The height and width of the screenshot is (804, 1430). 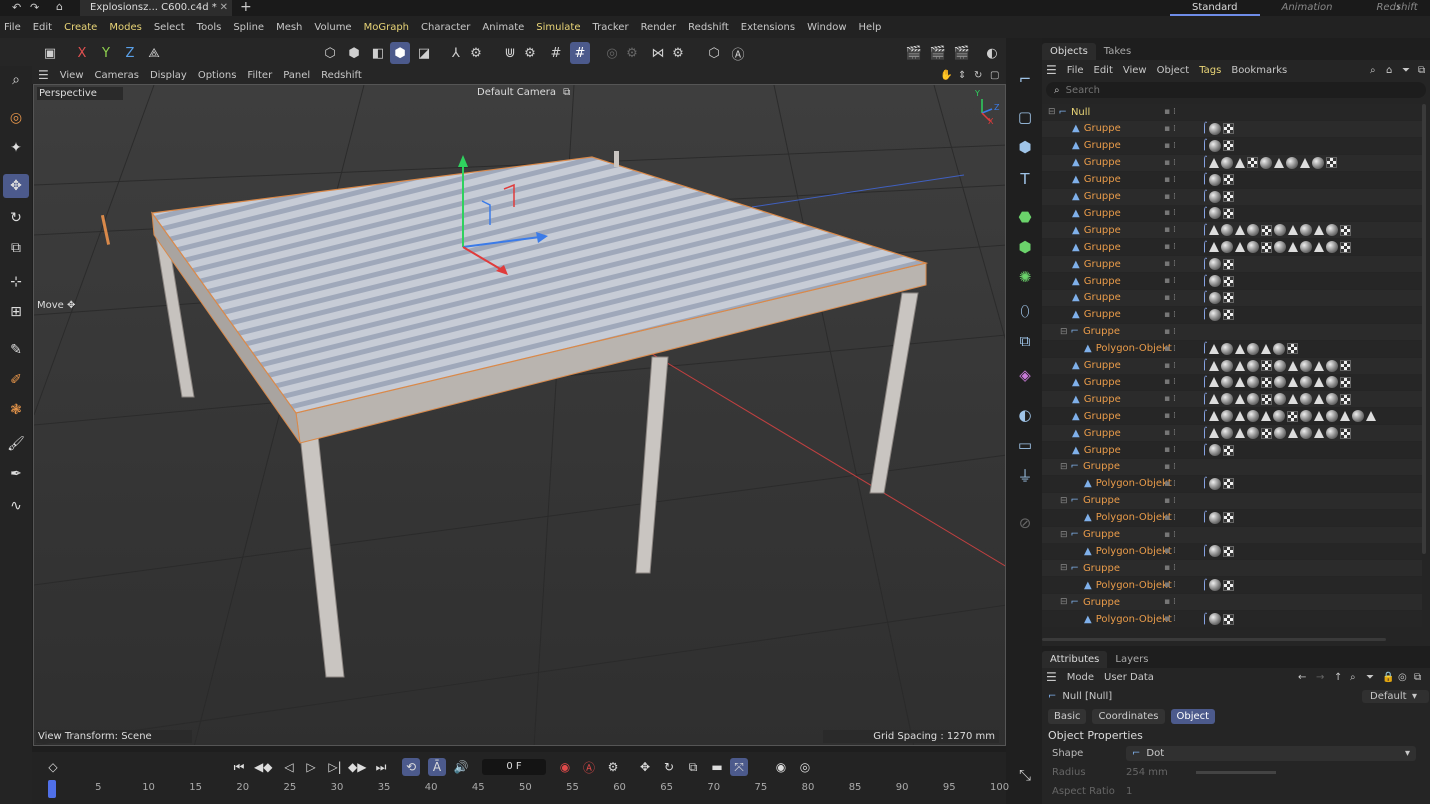 I want to click on layout-standard: Standard, so click(x=1215, y=8).